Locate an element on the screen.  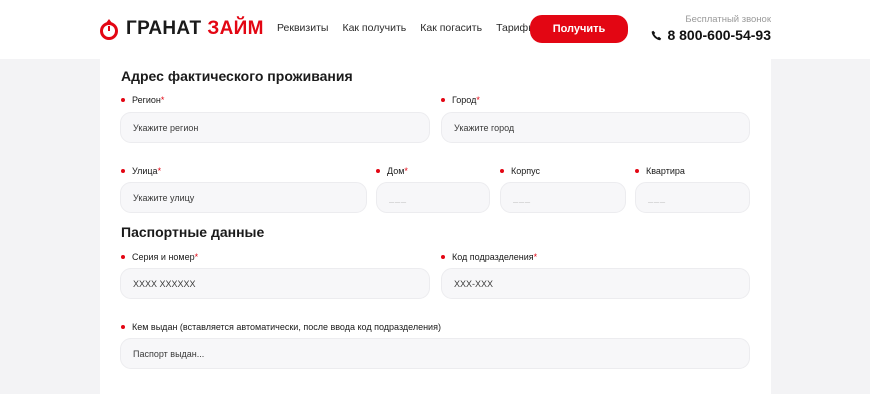
street-label: Улица * is located at coordinates (141, 171).